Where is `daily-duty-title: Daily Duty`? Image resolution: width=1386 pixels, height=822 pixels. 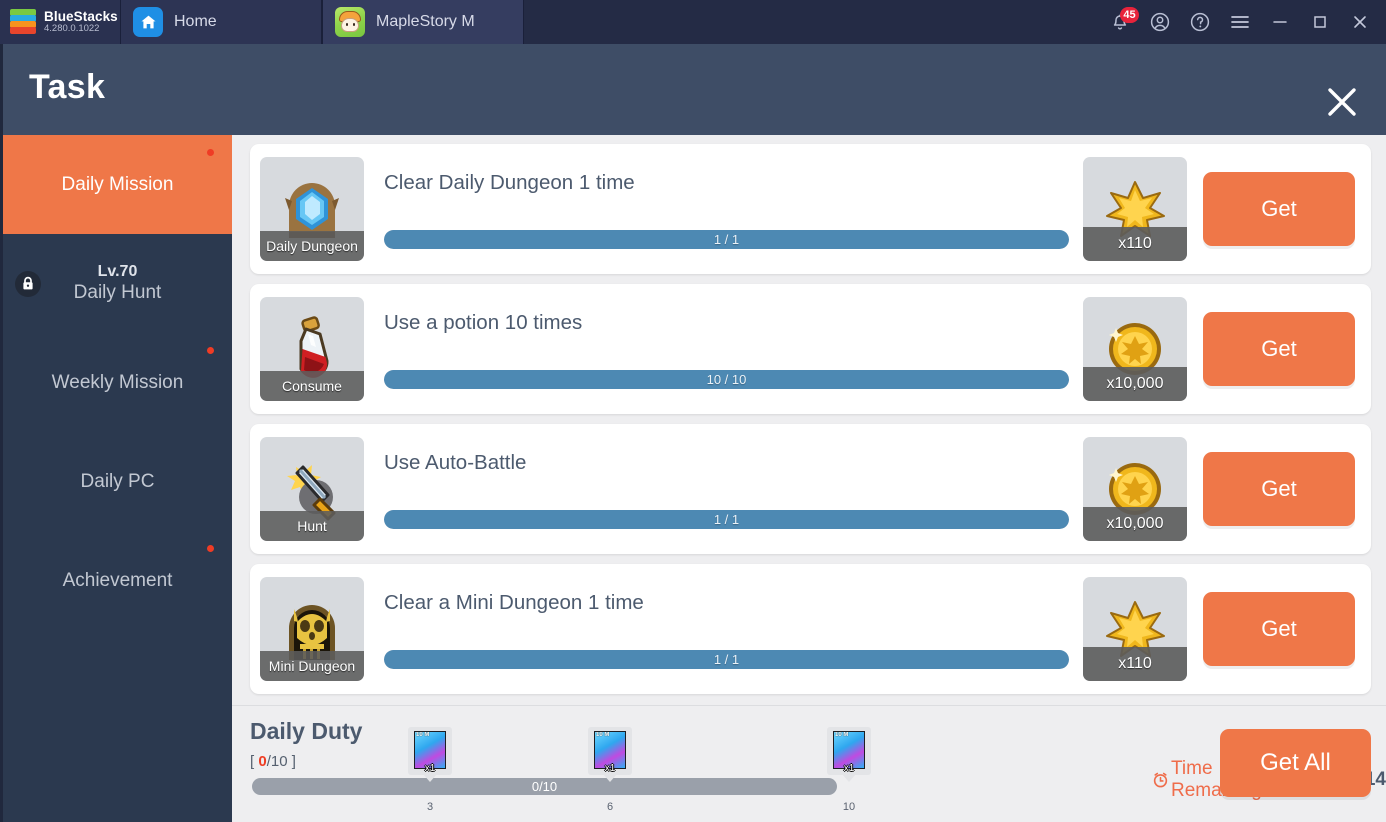
daily-duty-title: Daily Duty is located at coordinates (306, 731).